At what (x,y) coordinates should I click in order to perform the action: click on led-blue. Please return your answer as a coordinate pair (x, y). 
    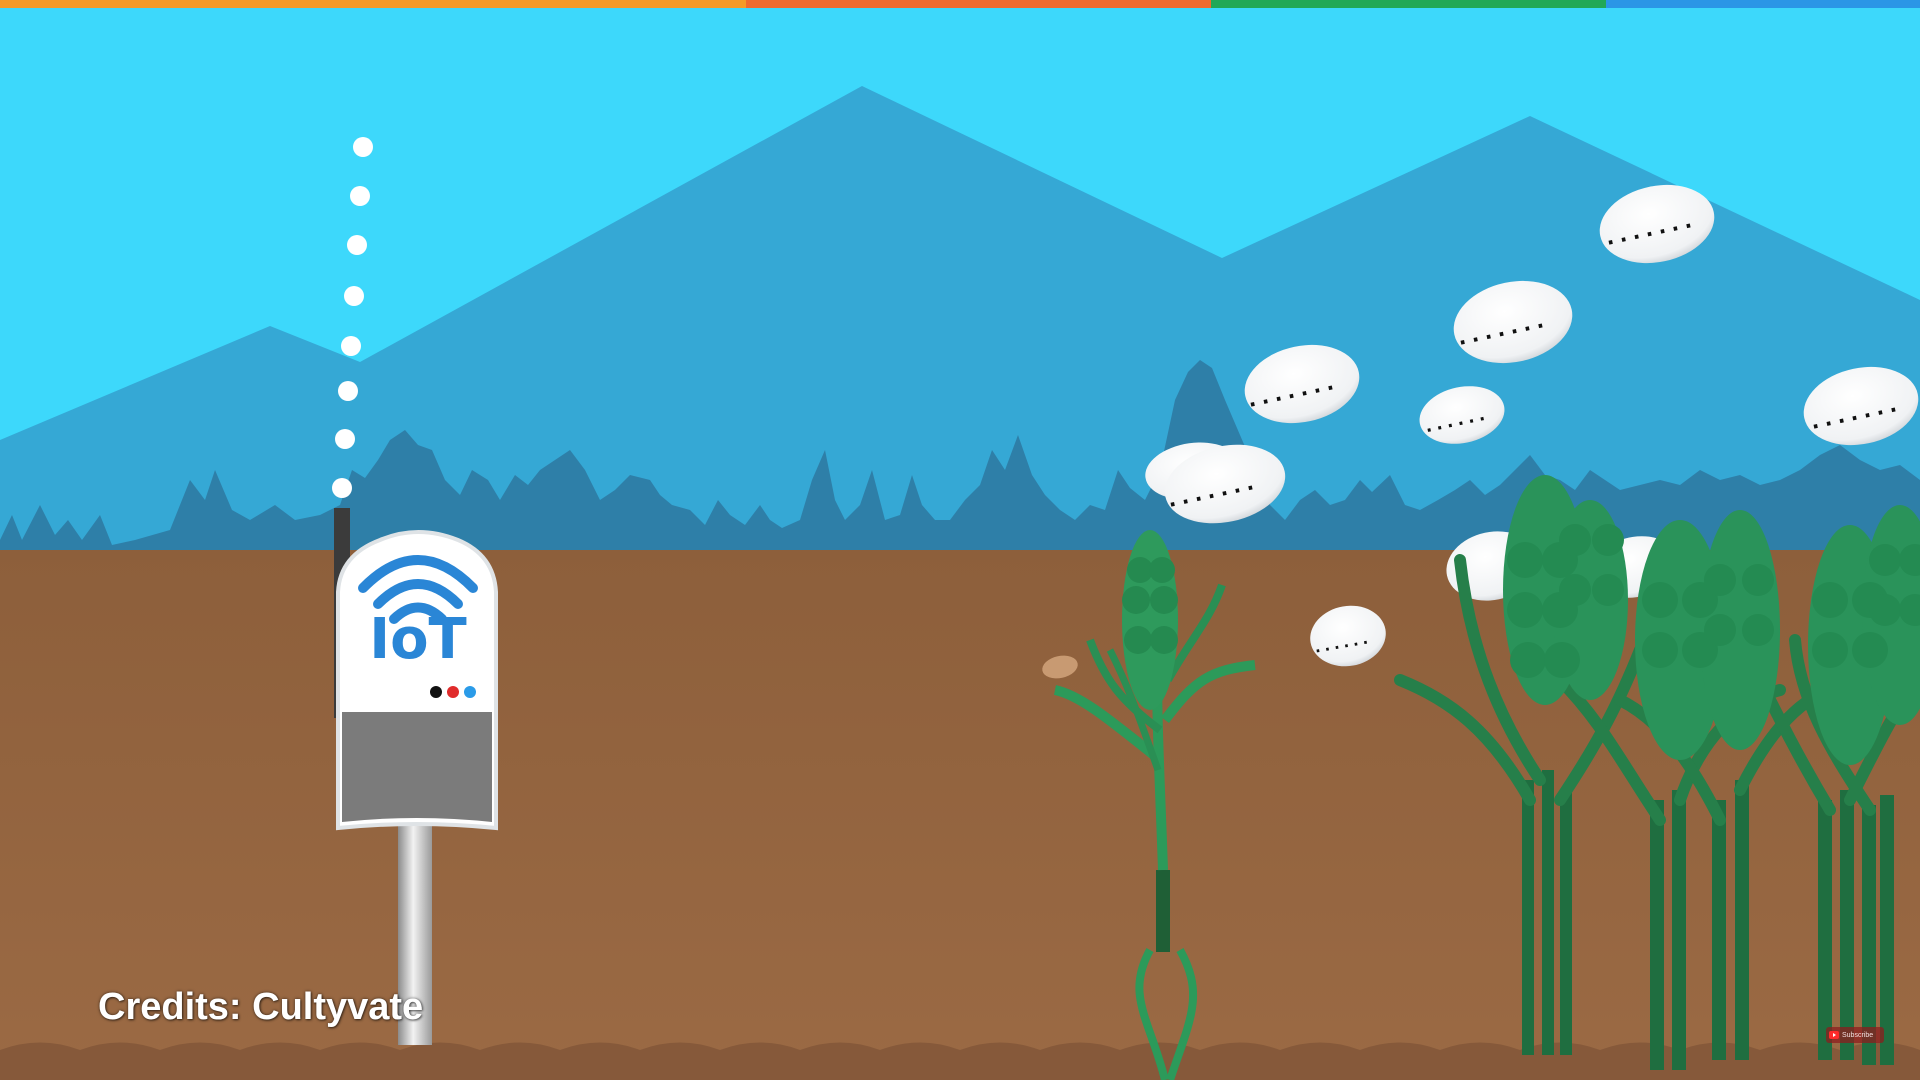
    Looking at the image, I should click on (470, 692).